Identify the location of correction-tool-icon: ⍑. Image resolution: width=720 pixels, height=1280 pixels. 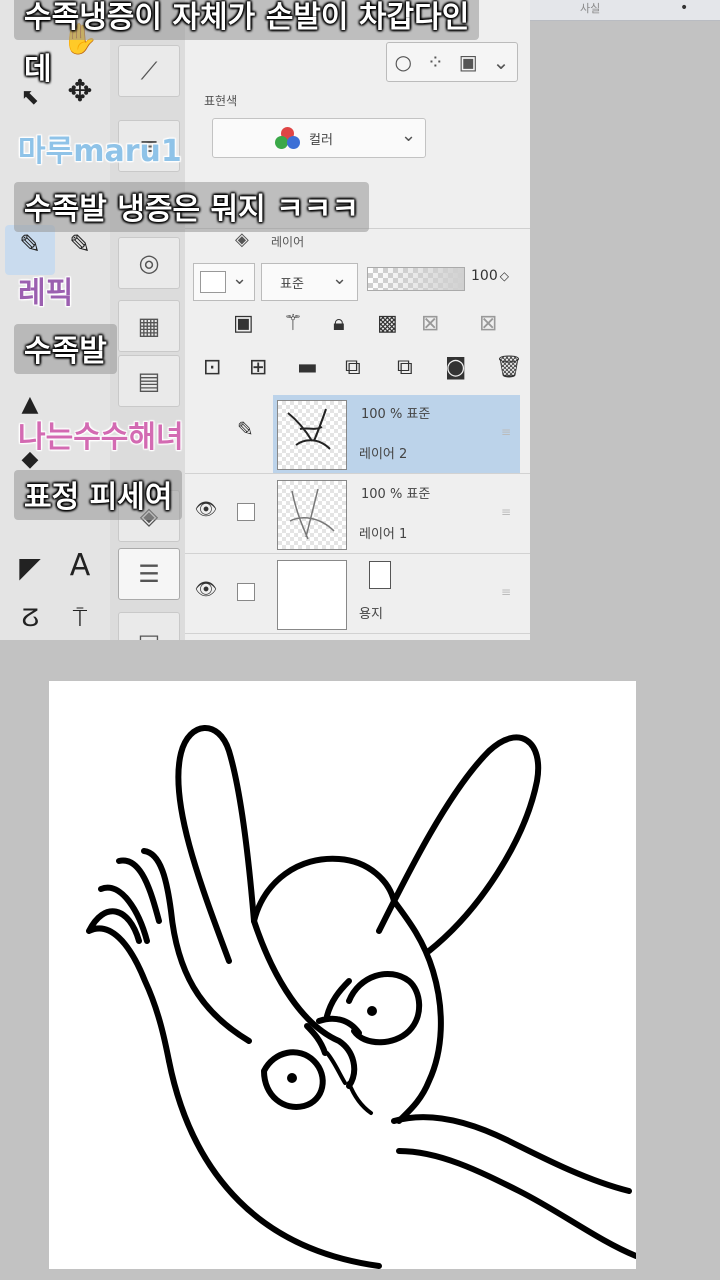
(80, 618).